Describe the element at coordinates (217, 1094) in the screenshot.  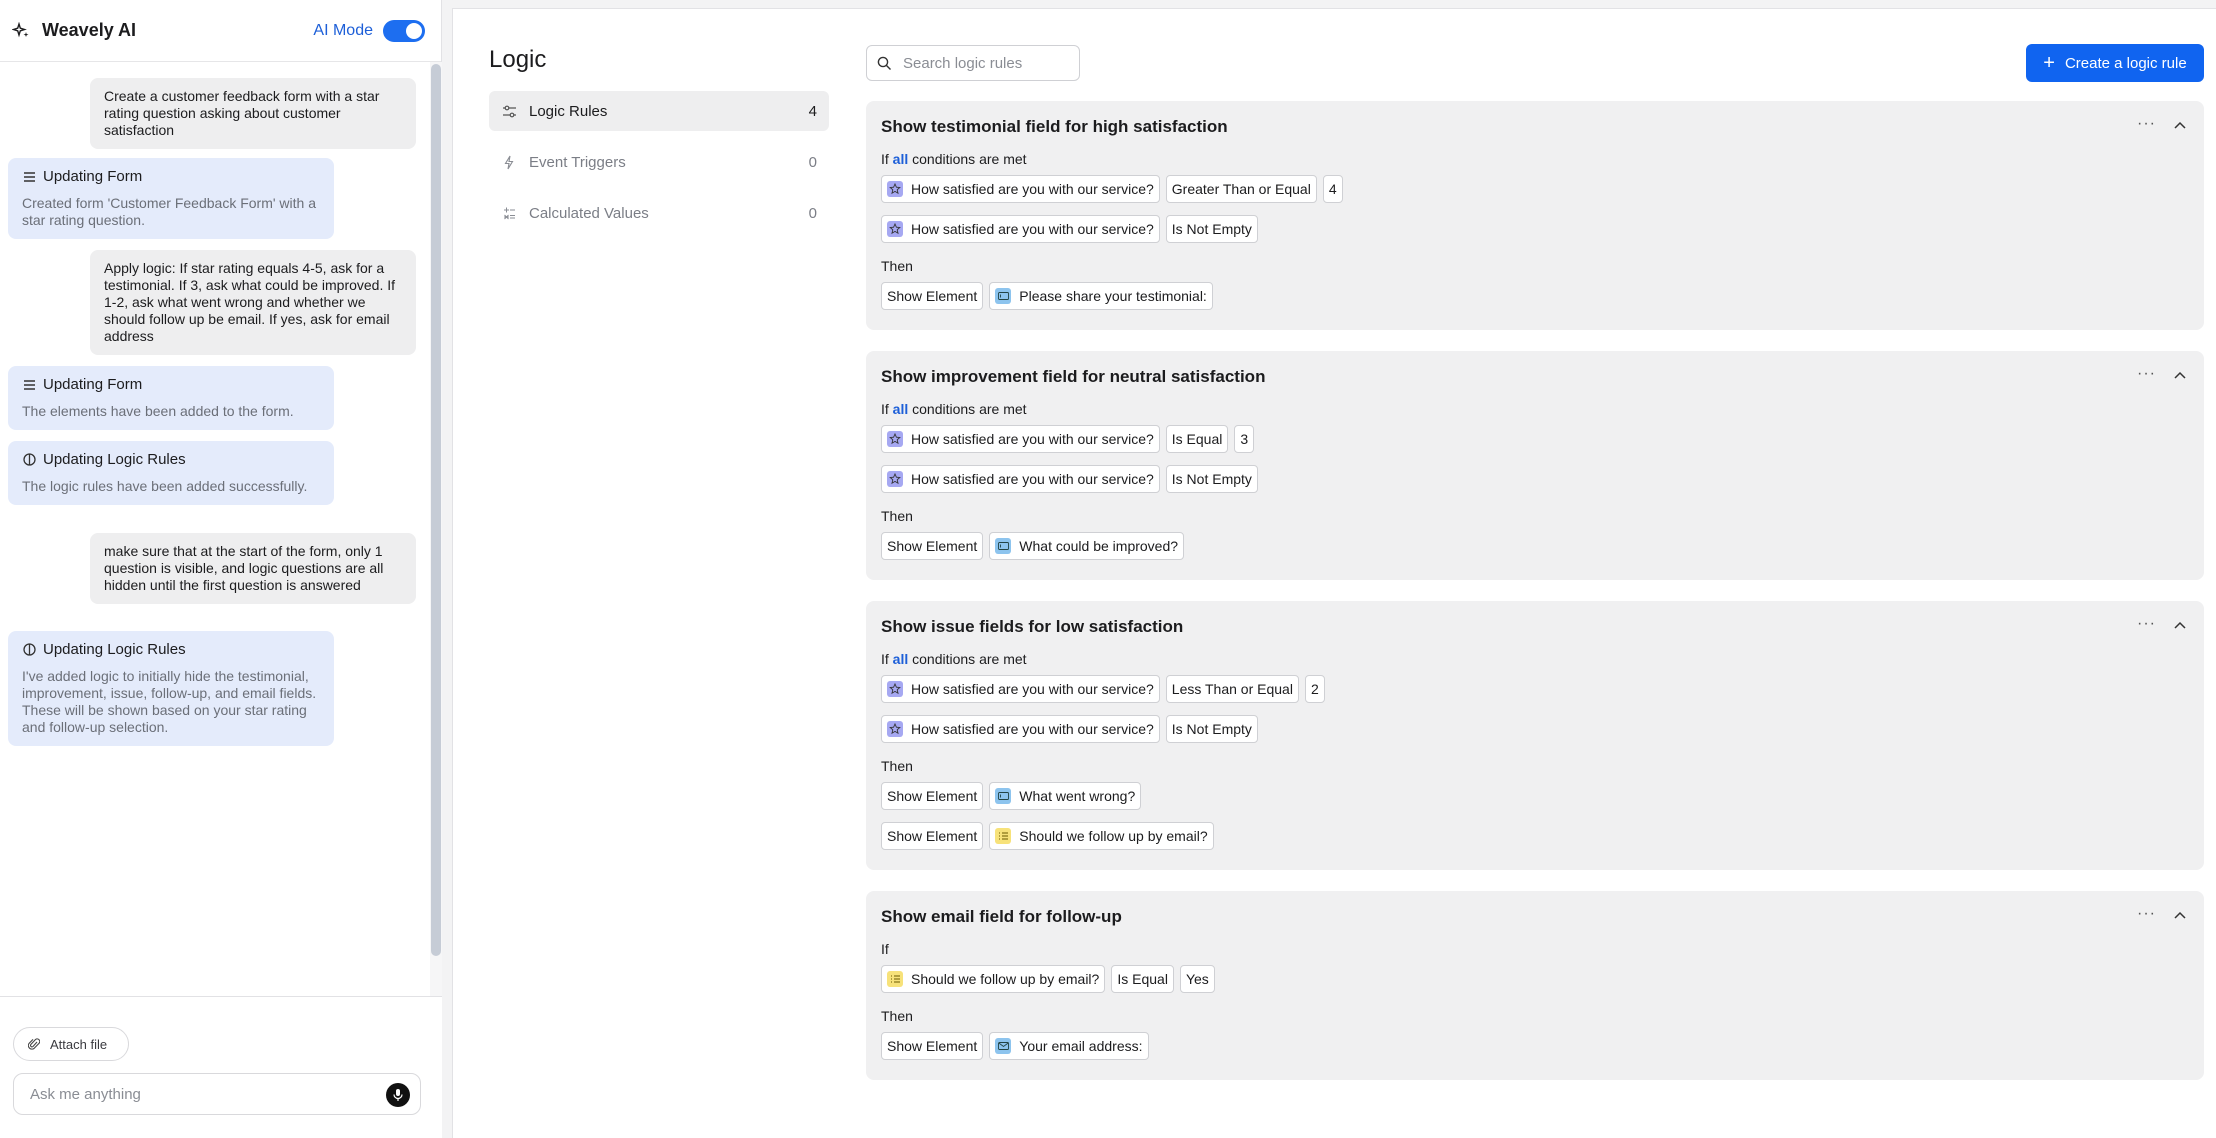
I see `ask-input: Ask me anything` at that location.